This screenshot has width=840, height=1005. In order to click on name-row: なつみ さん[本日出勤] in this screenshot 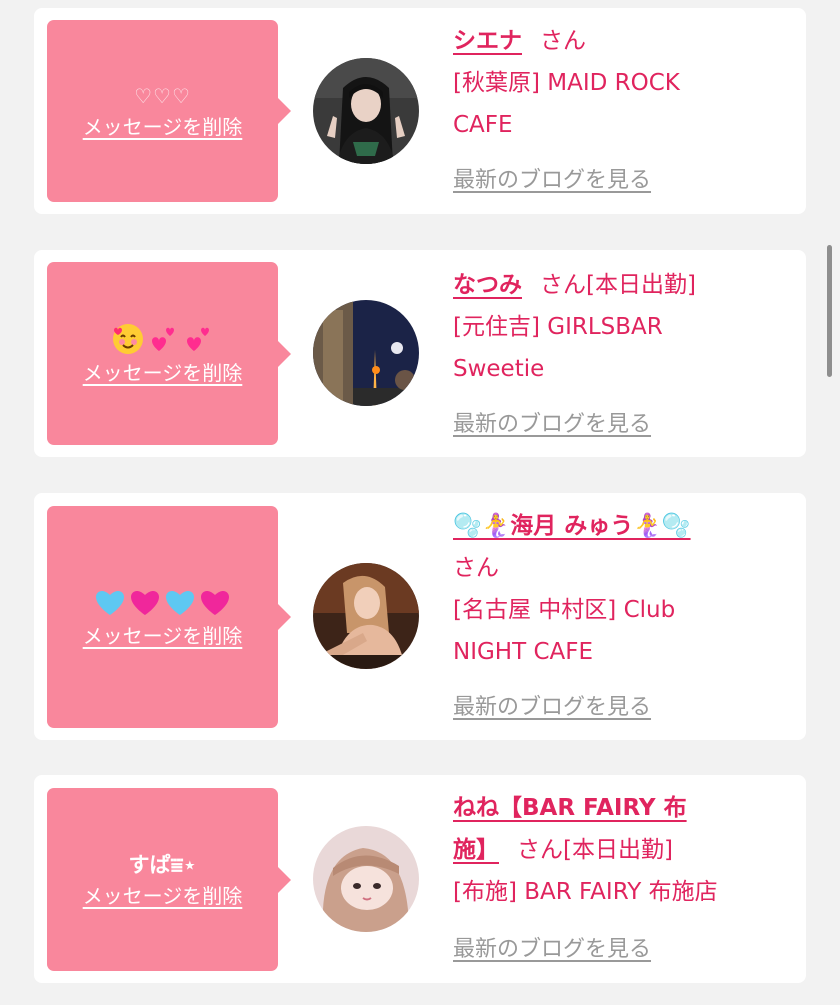, I will do `click(623, 285)`.